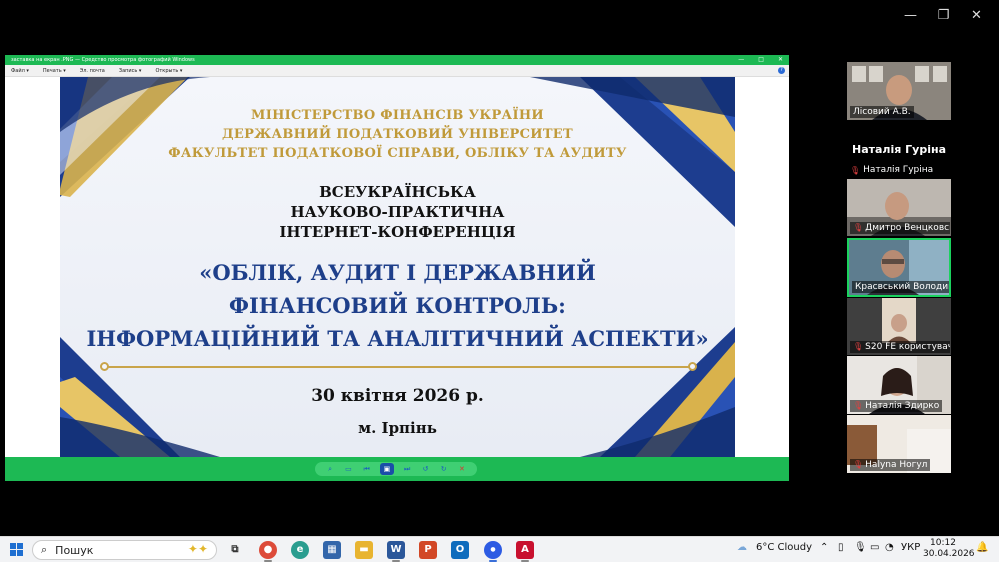 The height and width of the screenshot is (562, 999). Describe the element at coordinates (692, 366) in the screenshot. I see `divider-dot-right` at that location.